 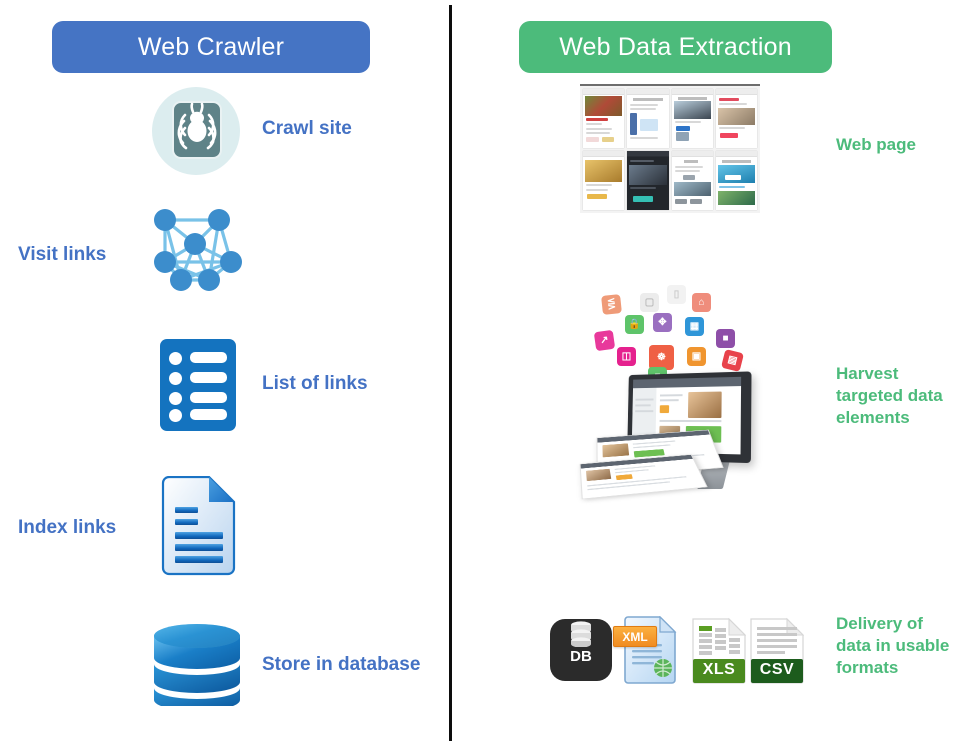 I want to click on step-label-visit-links: Visit links, so click(x=62, y=254).